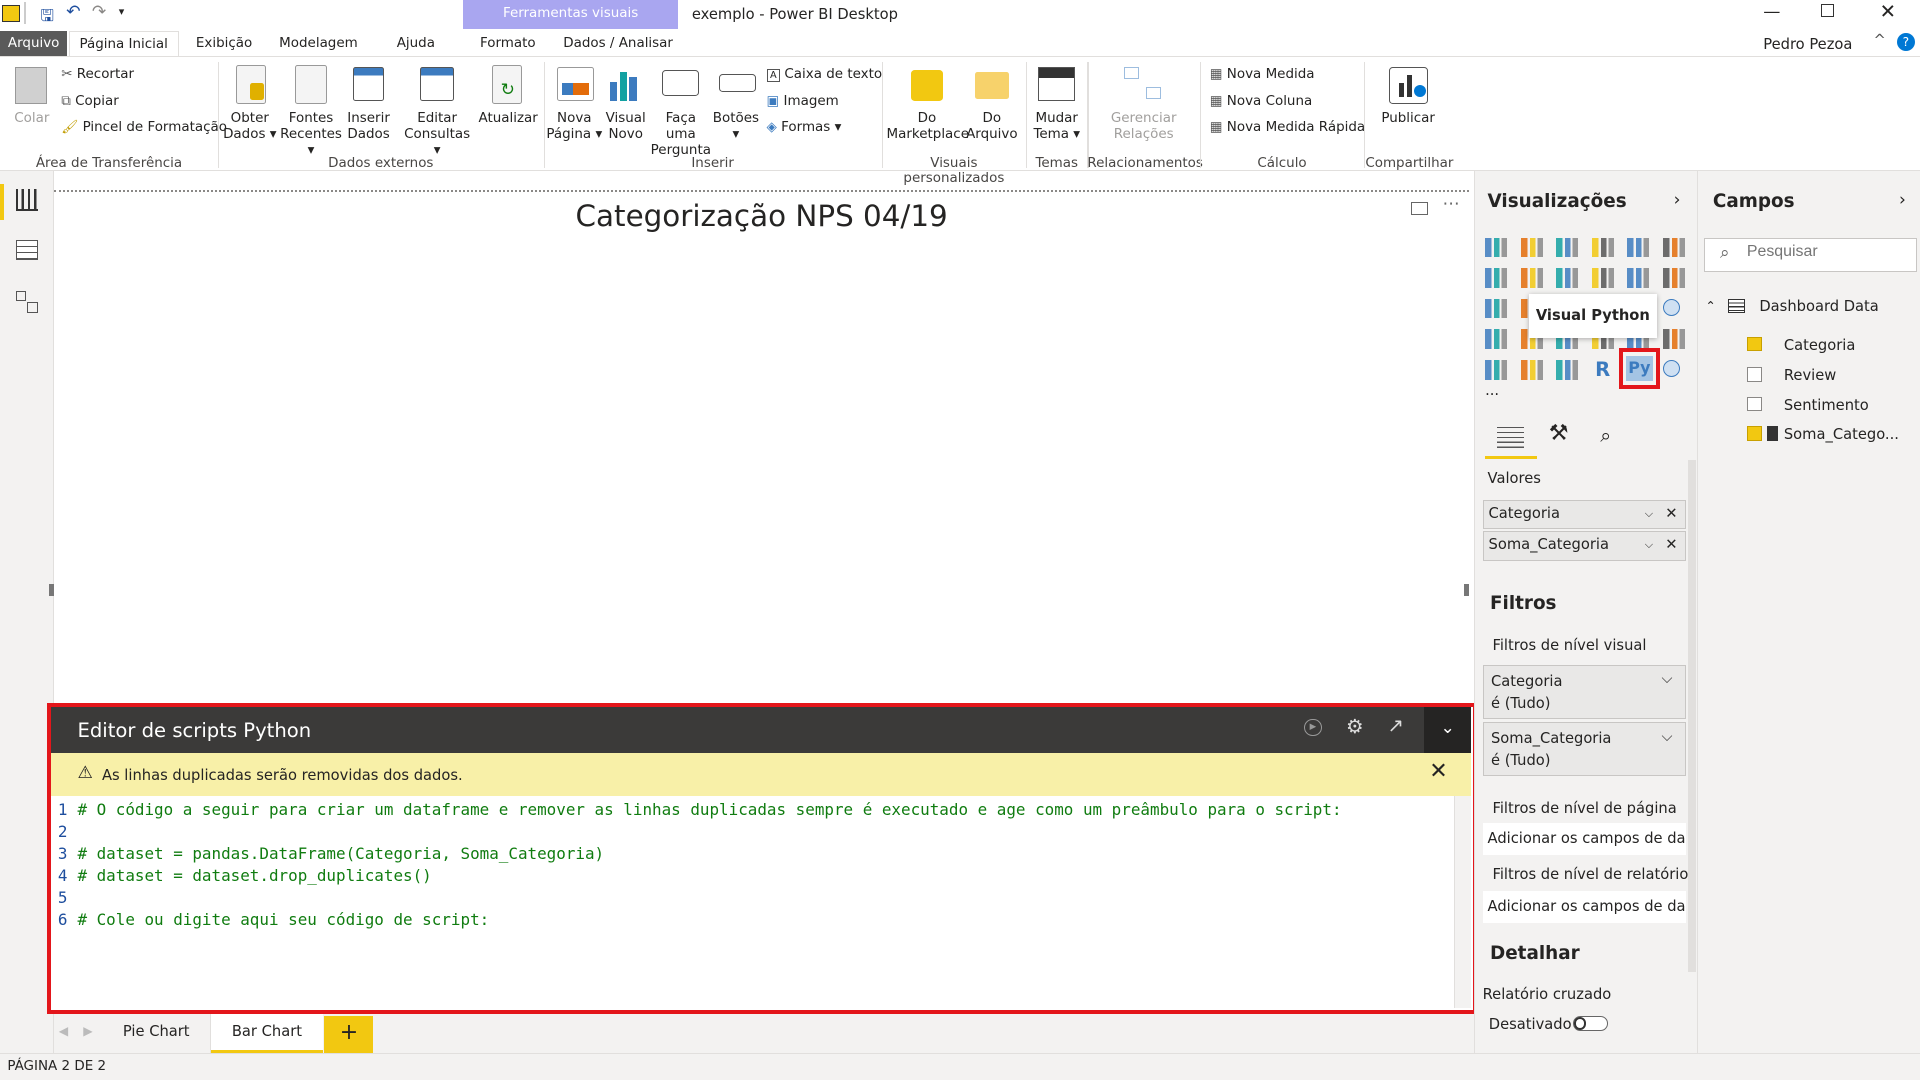 The width and height of the screenshot is (1920, 1080). Describe the element at coordinates (625, 127) in the screenshot. I see `new-visual-button: Visual Novo` at that location.